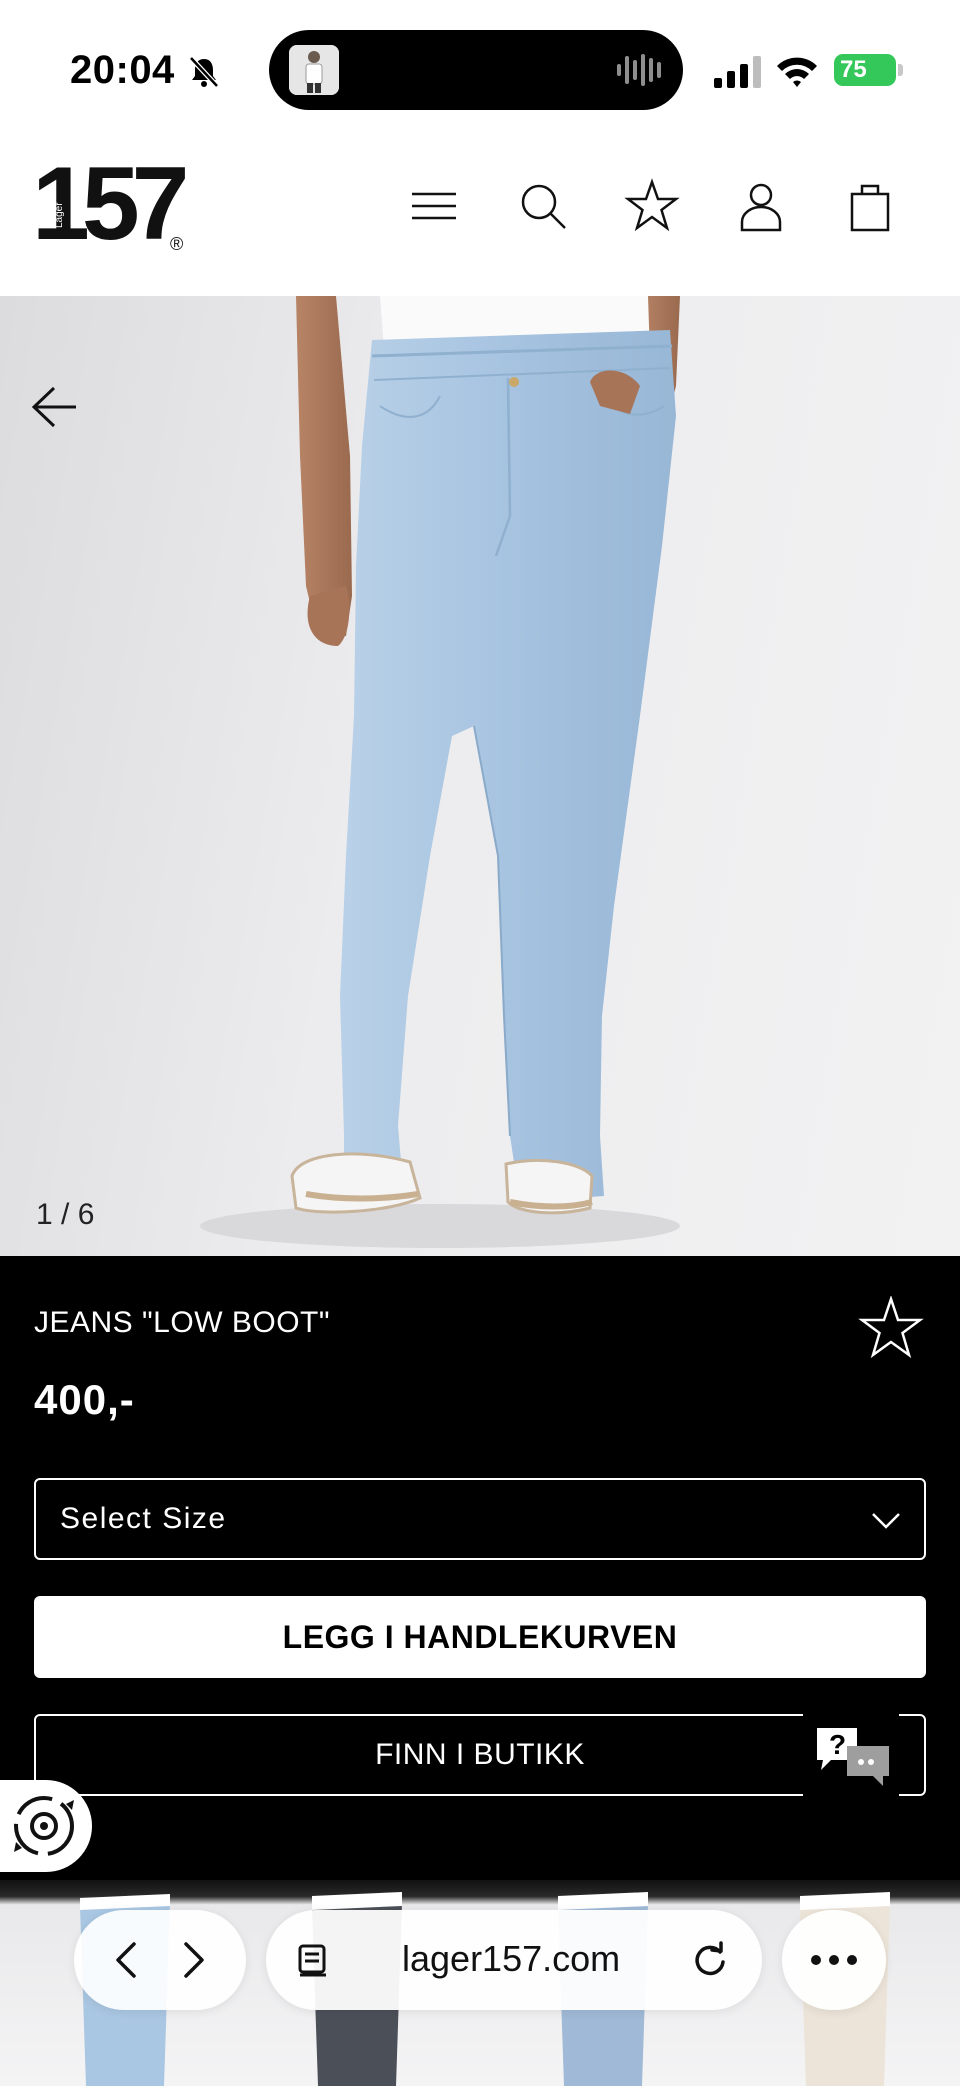 This screenshot has width=960, height=2086. What do you see at coordinates (737, 72) in the screenshot?
I see `cellular-signal-icon` at bounding box center [737, 72].